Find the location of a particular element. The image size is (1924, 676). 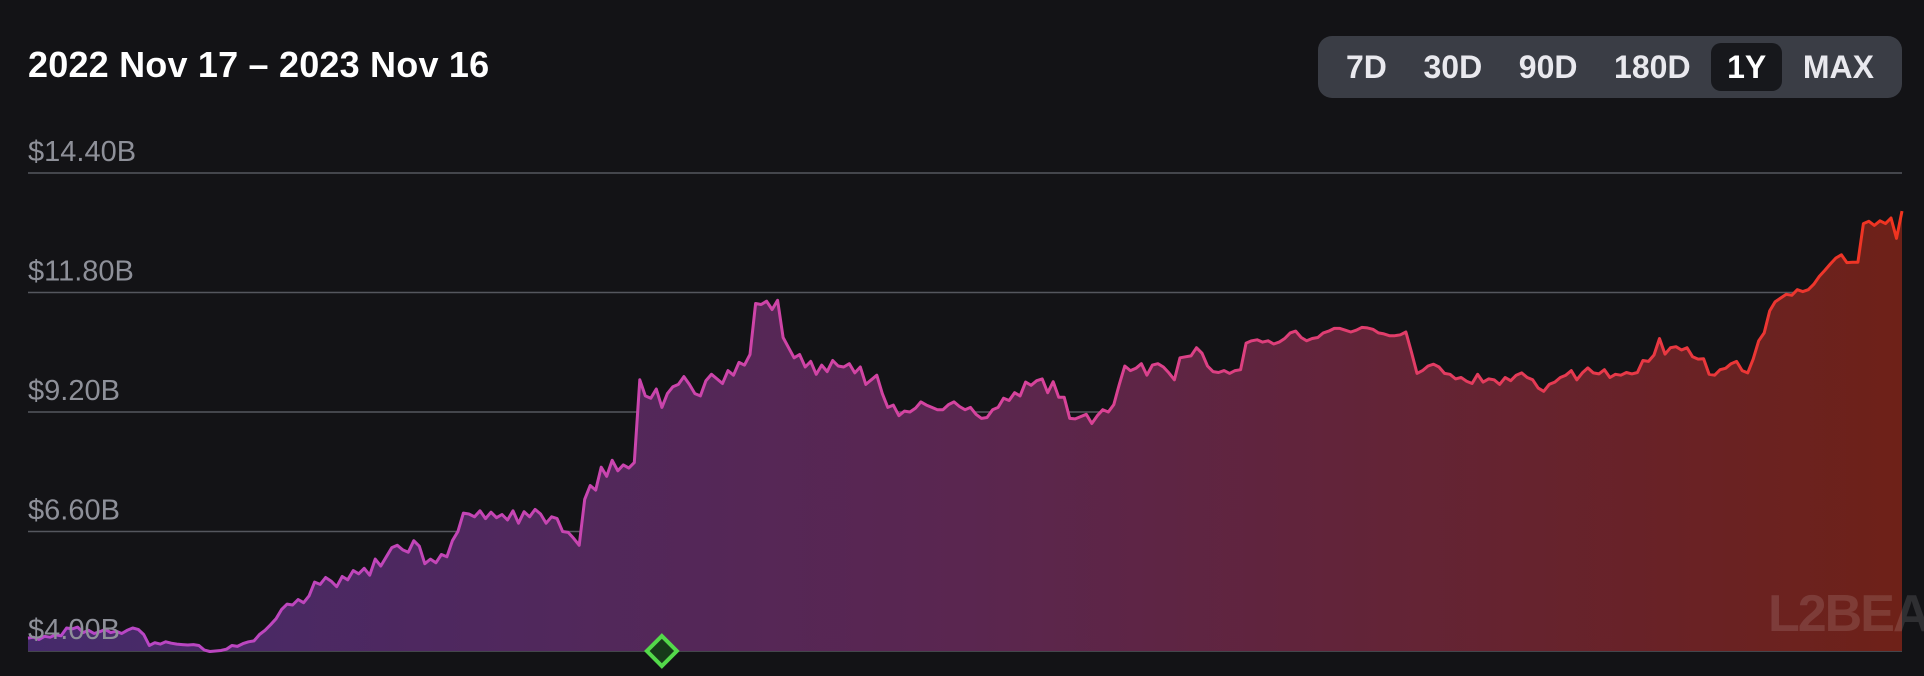

y-axis-tick-label: $9.20B is located at coordinates (74, 391).